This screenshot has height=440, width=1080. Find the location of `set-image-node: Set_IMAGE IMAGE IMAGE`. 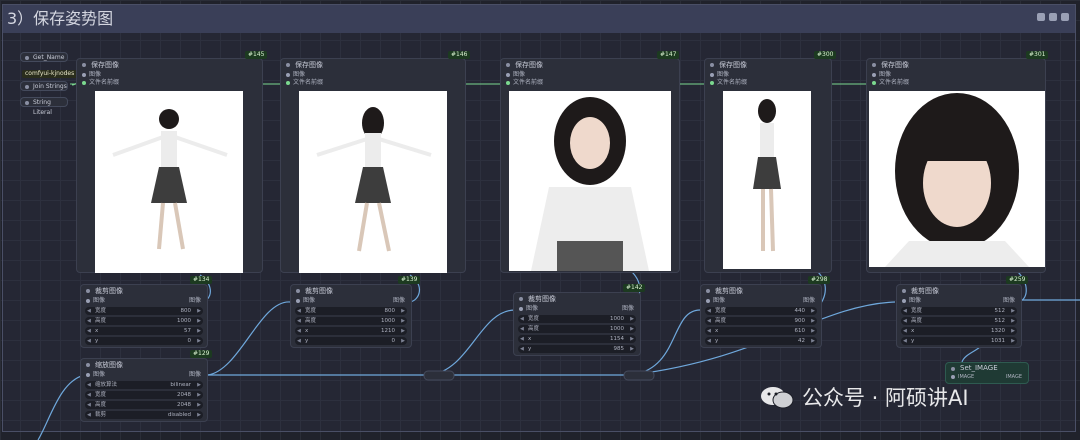

set-image-node: Set_IMAGE IMAGE IMAGE is located at coordinates (987, 373).